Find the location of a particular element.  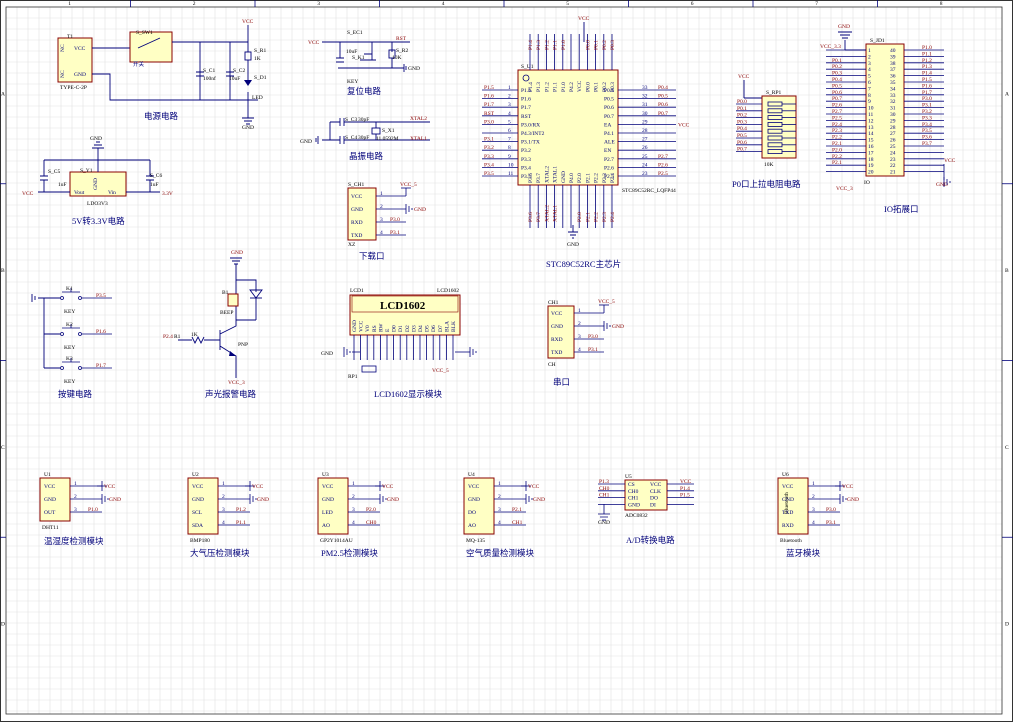

jack-ref: T1 is located at coordinates (70, 37).